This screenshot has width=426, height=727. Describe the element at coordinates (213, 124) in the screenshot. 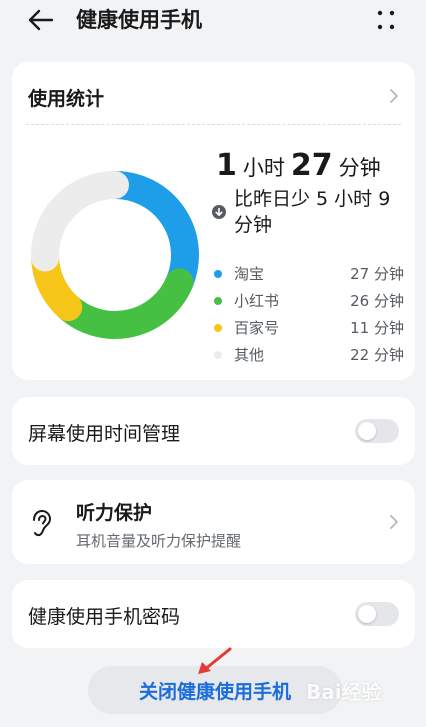

I see `divider` at that location.